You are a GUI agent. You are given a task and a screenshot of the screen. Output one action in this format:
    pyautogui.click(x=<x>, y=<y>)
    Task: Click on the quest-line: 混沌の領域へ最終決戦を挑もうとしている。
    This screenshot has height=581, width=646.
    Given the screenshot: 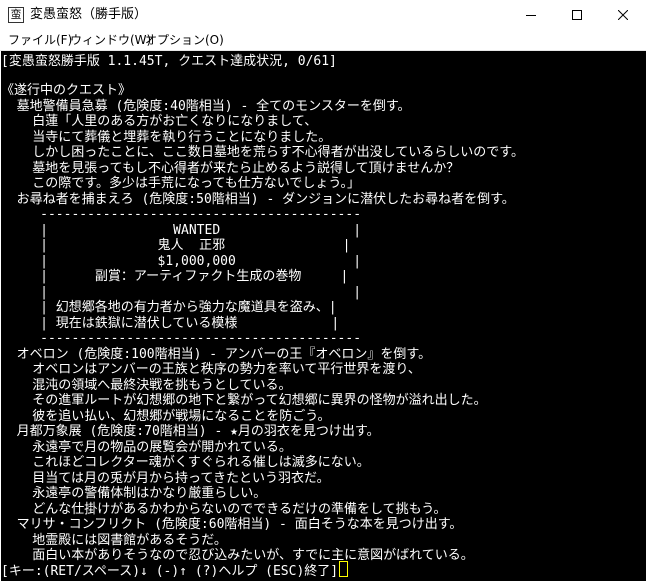 What is the action you would take?
    pyautogui.click(x=146, y=385)
    